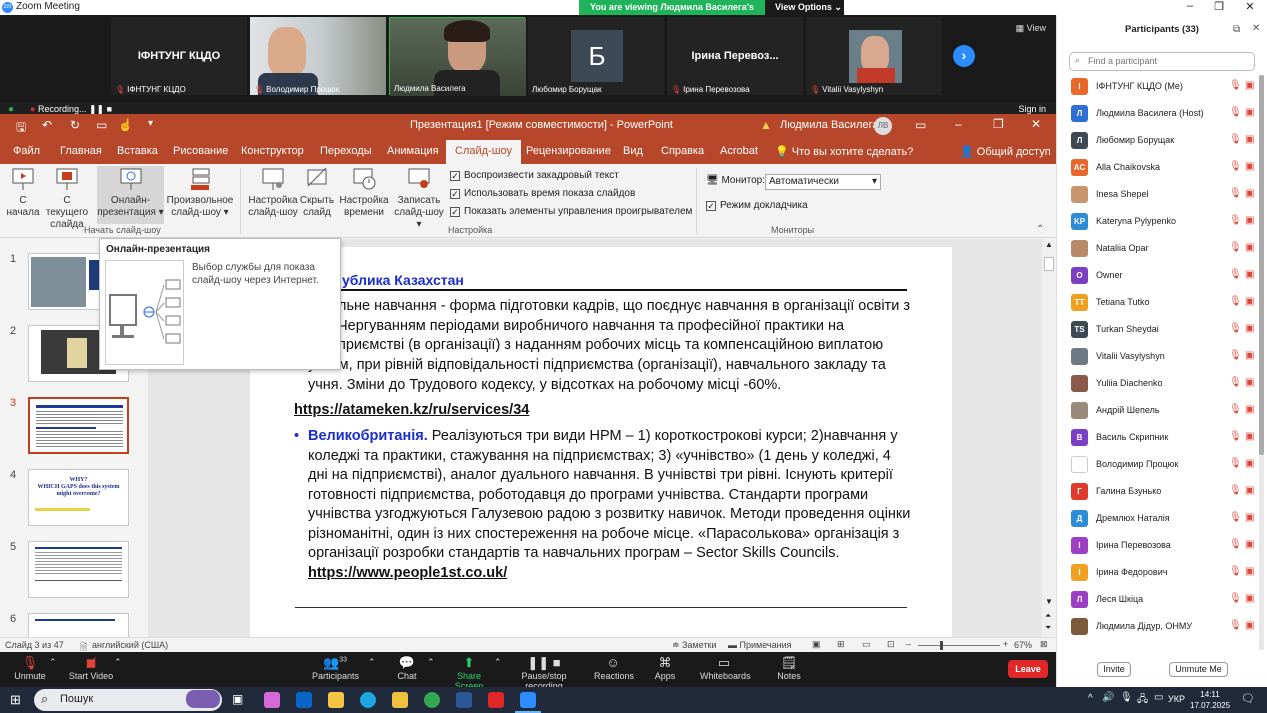  What do you see at coordinates (1162, 141) in the screenshot?
I see `participant-row: Л Любомир Борущак 🎙 ▣` at bounding box center [1162, 141].